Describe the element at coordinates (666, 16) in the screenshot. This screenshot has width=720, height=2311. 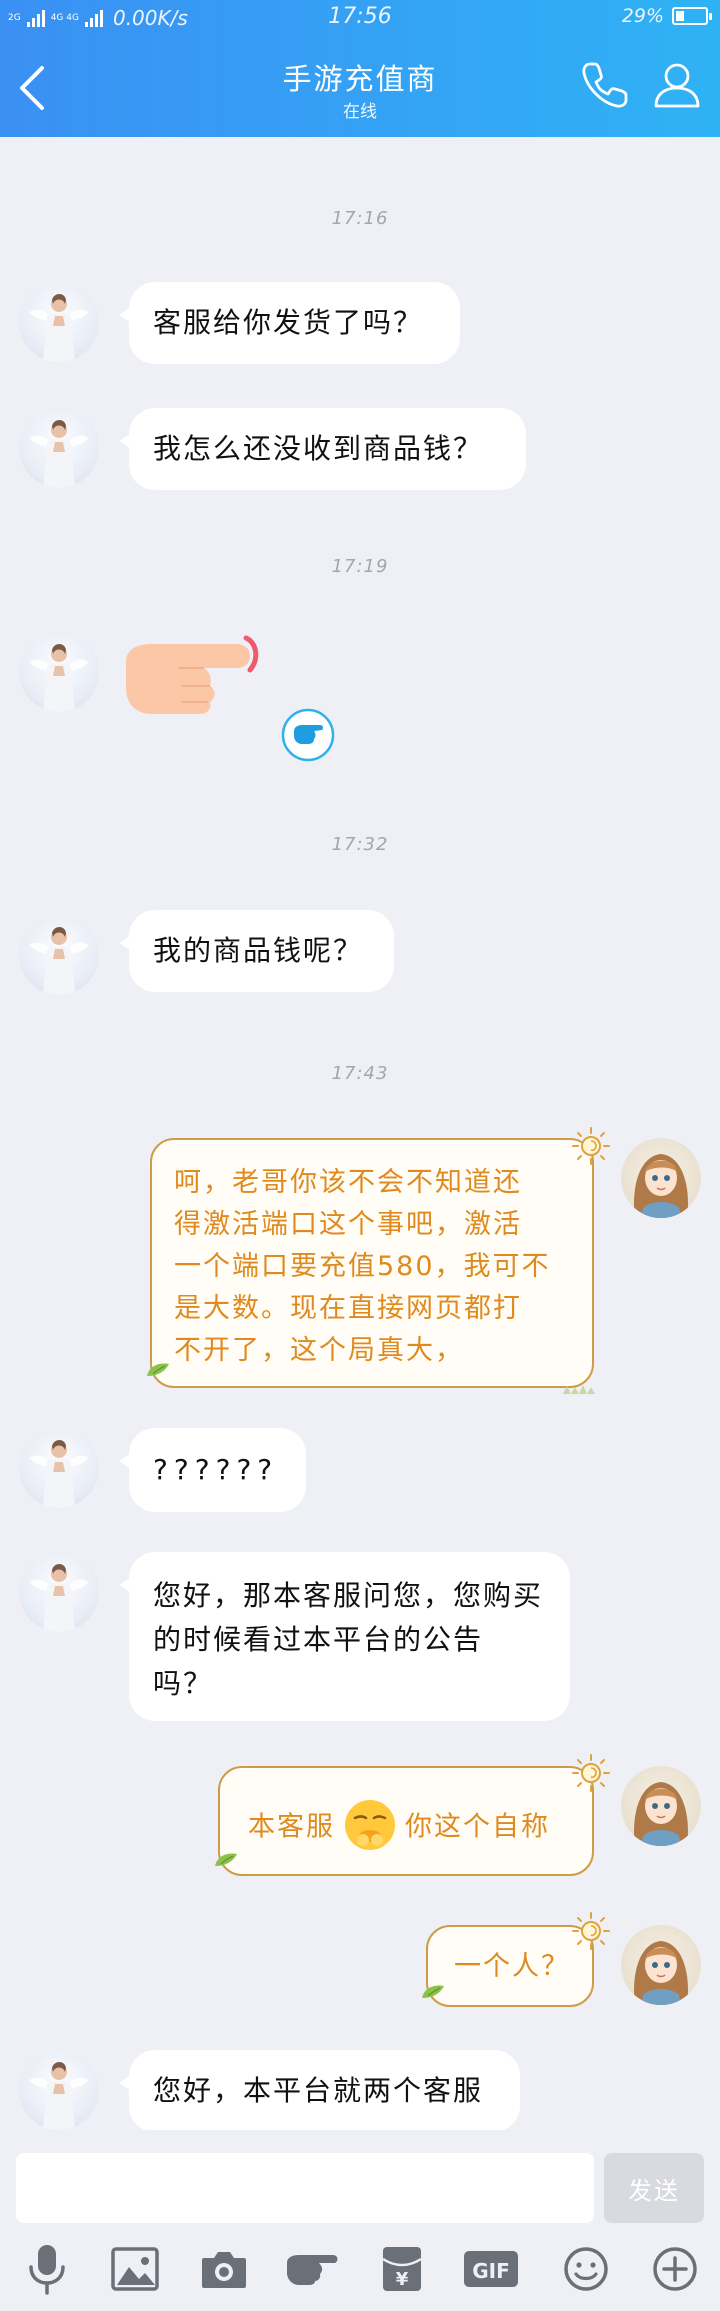
I see `status-right: 29%` at that location.